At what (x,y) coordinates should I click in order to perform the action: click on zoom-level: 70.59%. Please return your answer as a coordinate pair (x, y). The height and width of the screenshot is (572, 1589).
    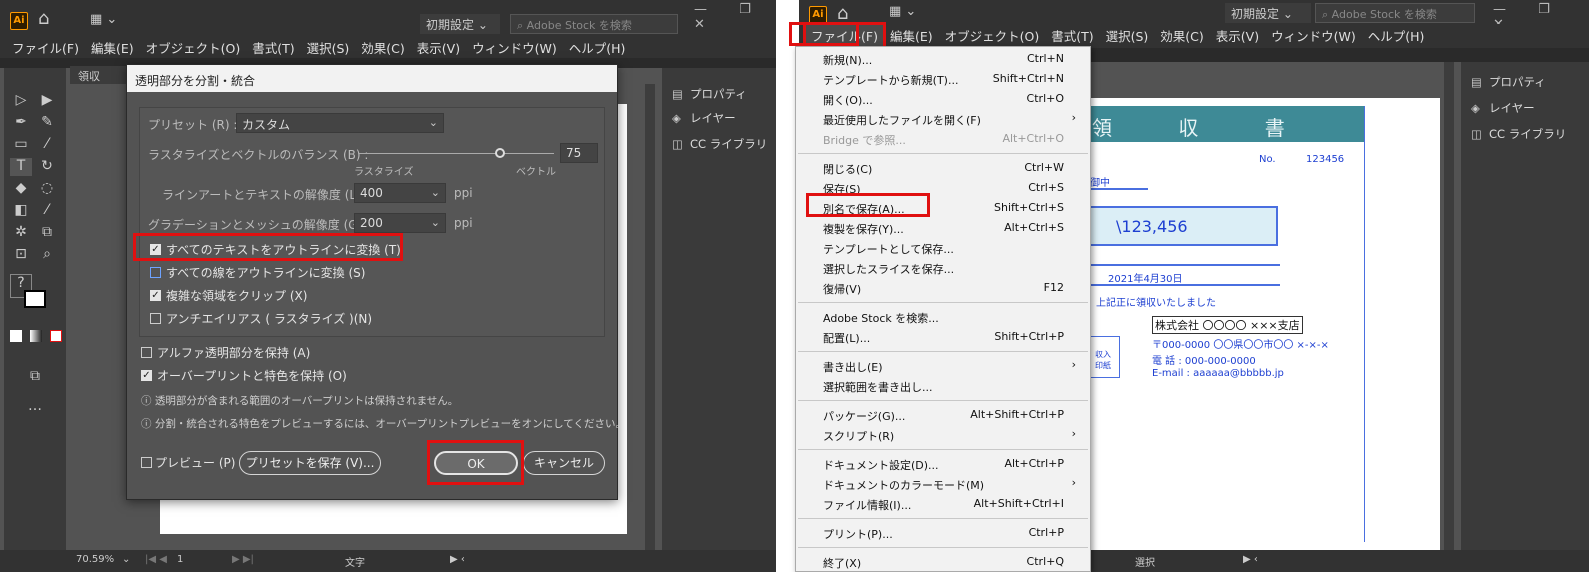
    Looking at the image, I should click on (95, 559).